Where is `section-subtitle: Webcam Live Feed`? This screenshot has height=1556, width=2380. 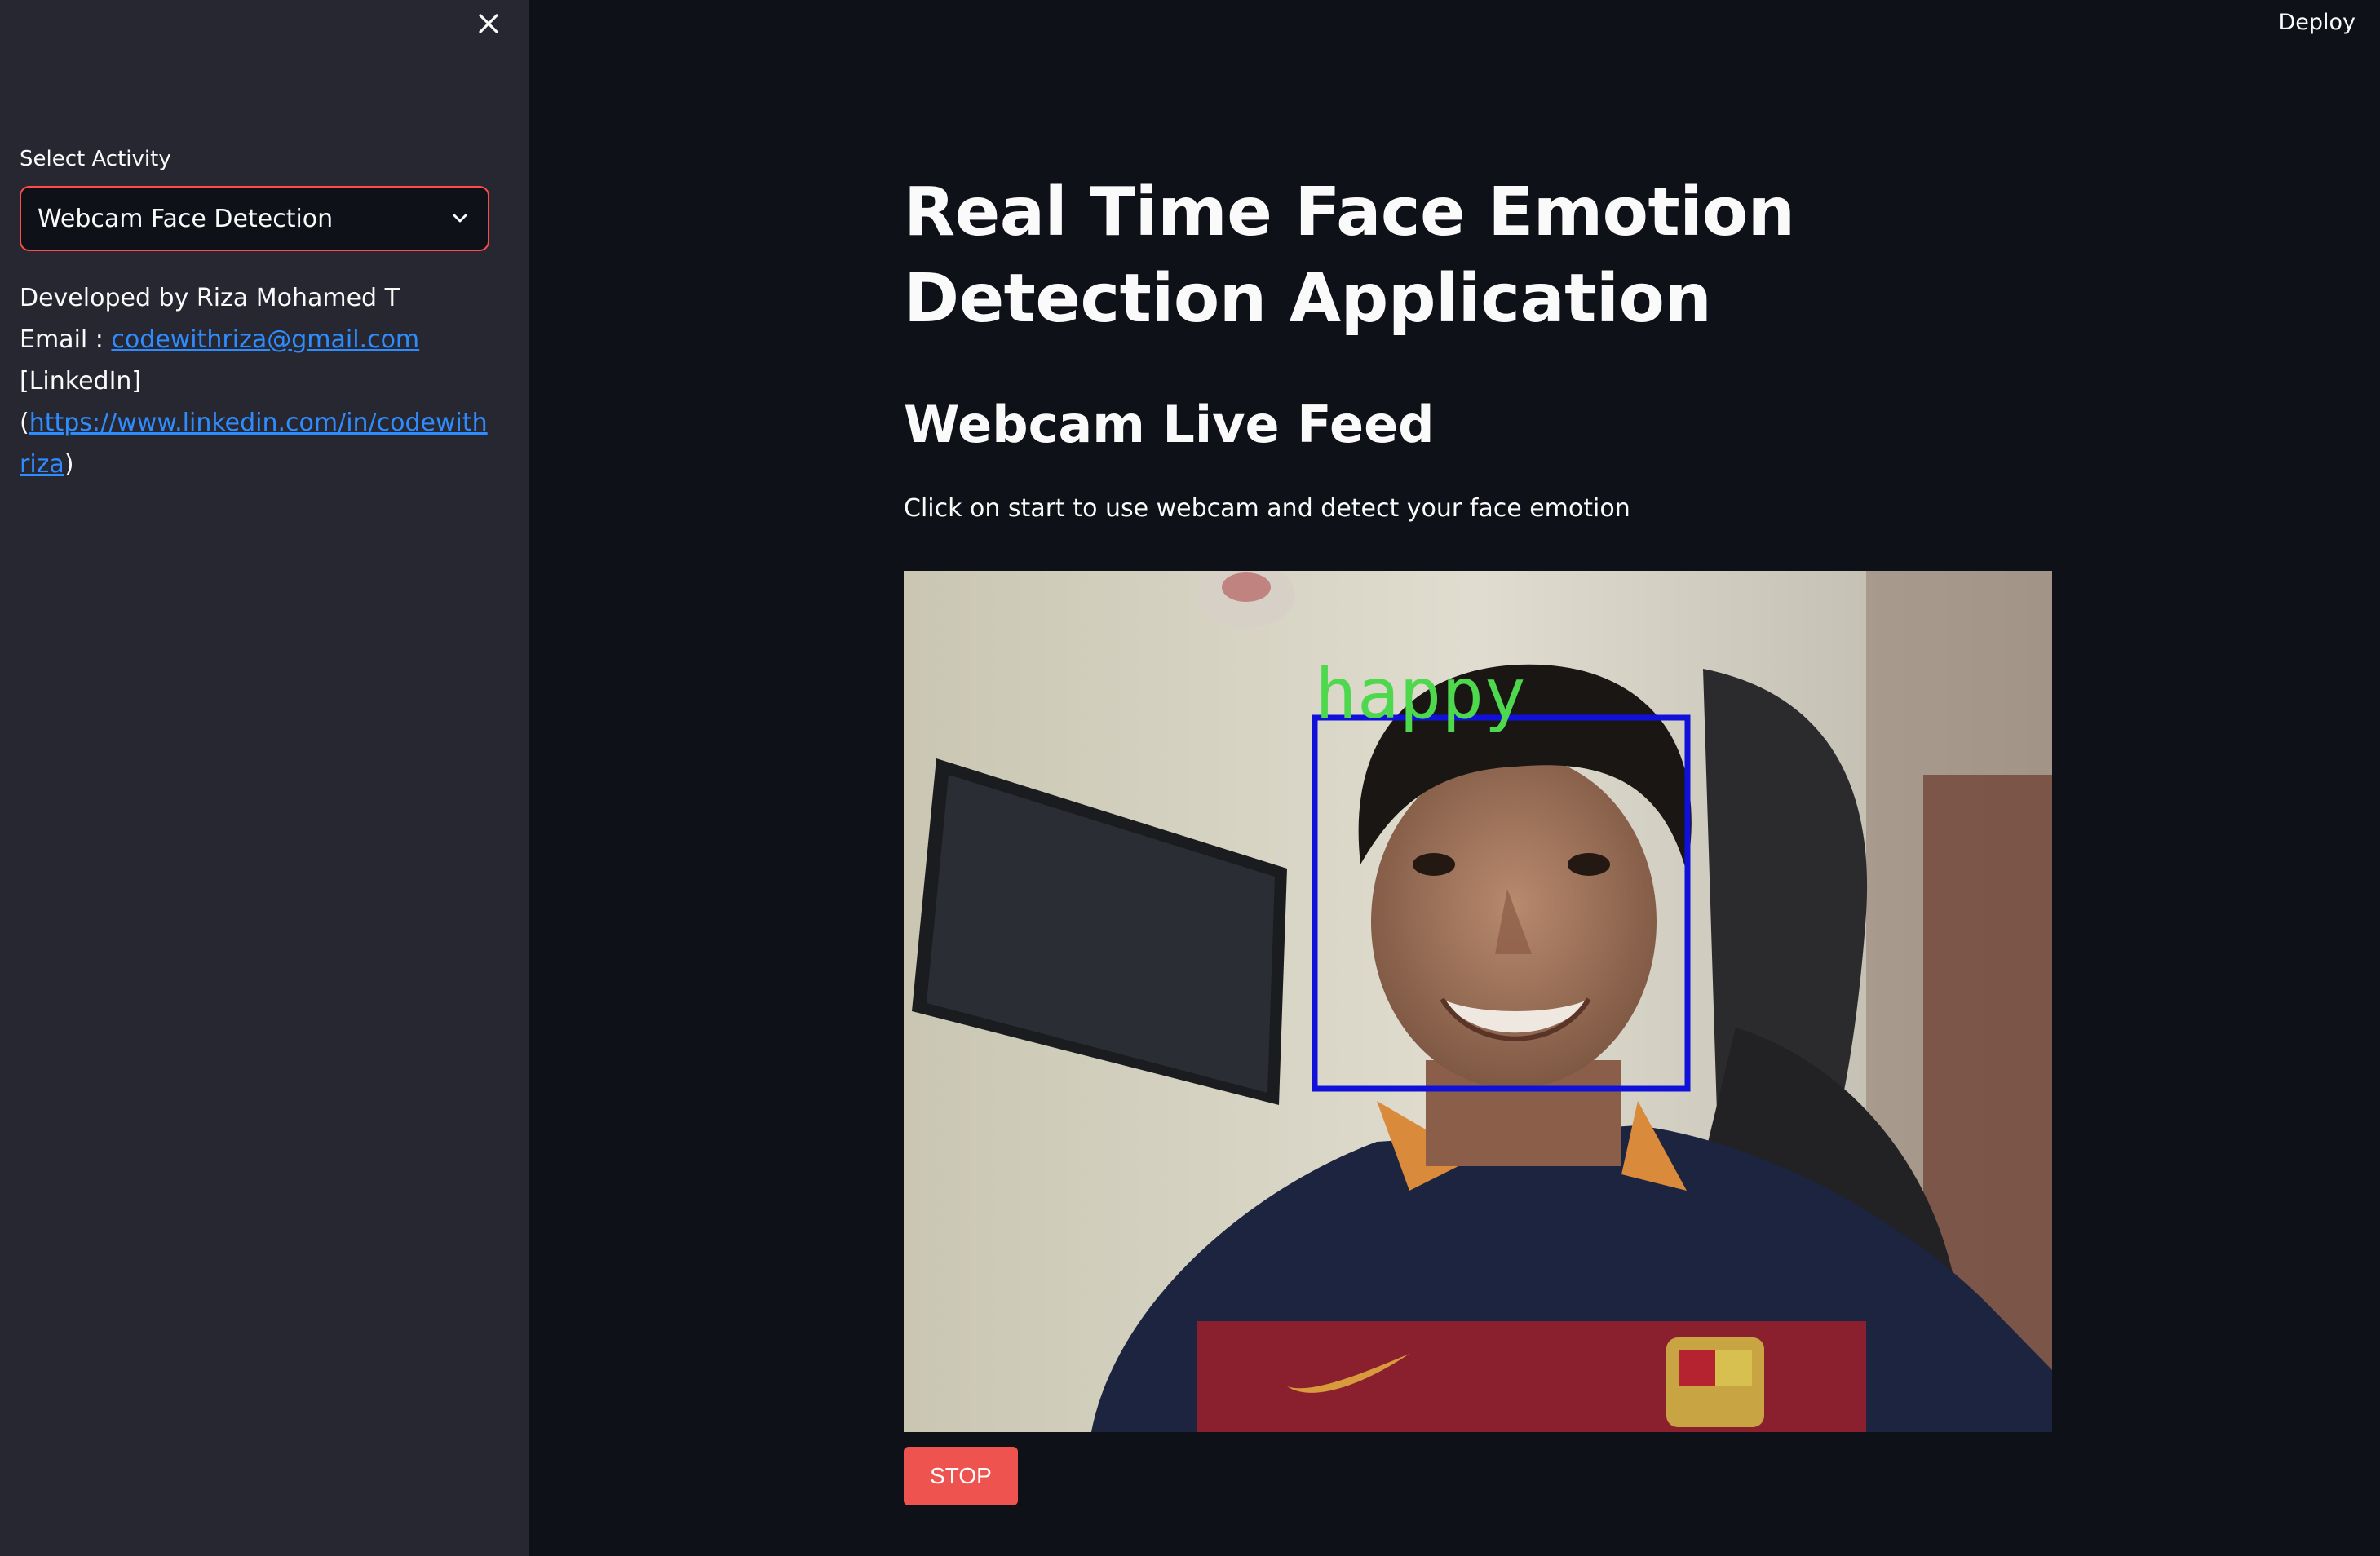
section-subtitle: Webcam Live Feed is located at coordinates (1169, 424).